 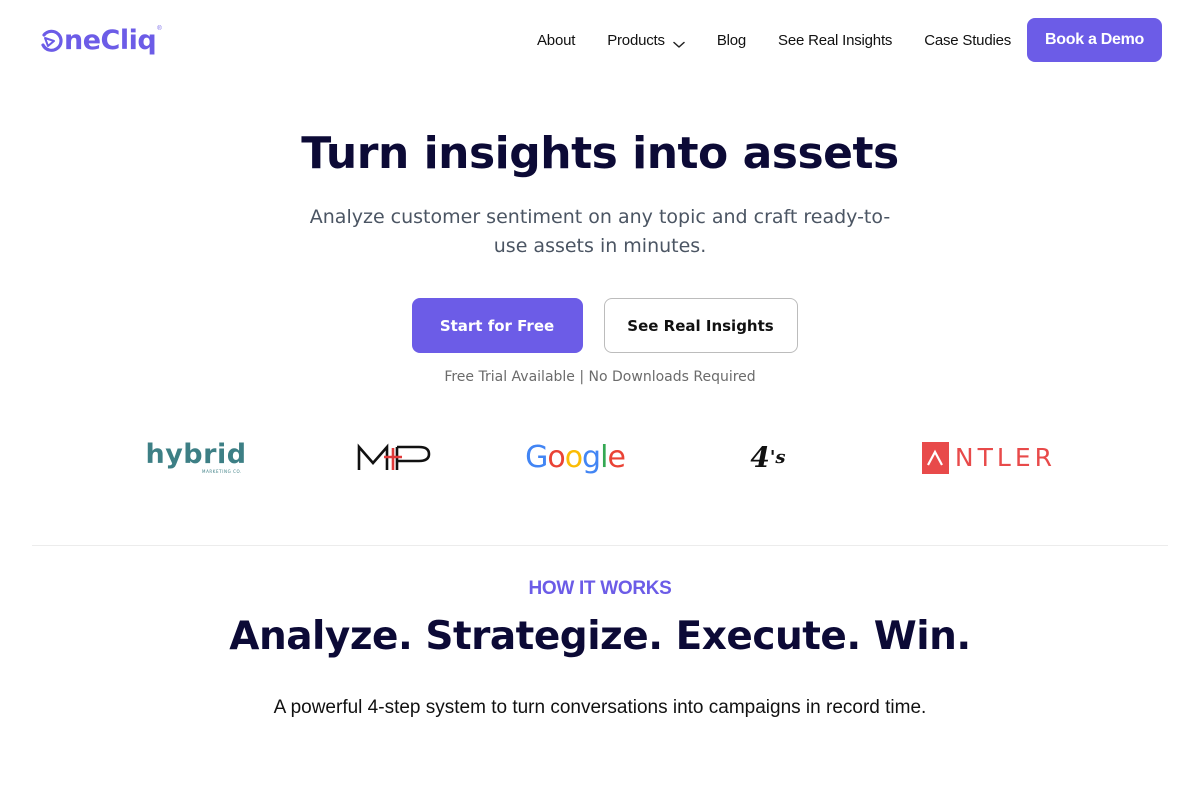 I want to click on see-real-insights-button: See Real Insights, so click(x=700, y=325).